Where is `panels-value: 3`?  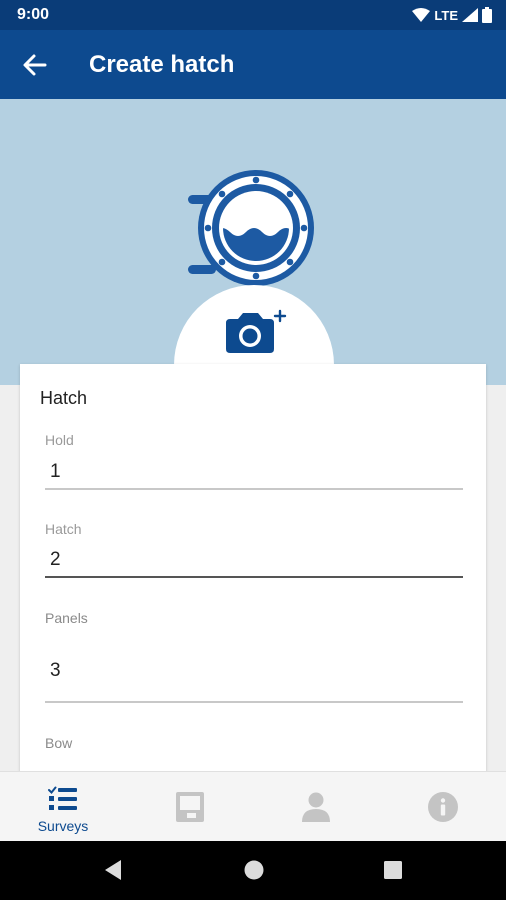 panels-value: 3 is located at coordinates (55, 671).